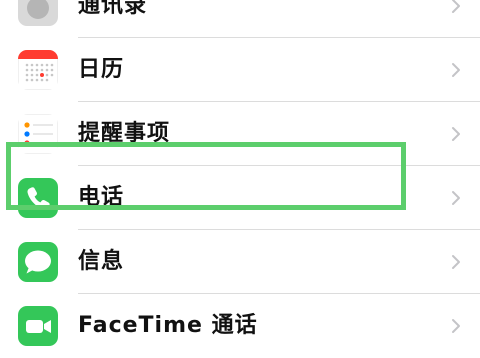  Describe the element at coordinates (38, 70) in the screenshot. I see `calendar-icon` at that location.